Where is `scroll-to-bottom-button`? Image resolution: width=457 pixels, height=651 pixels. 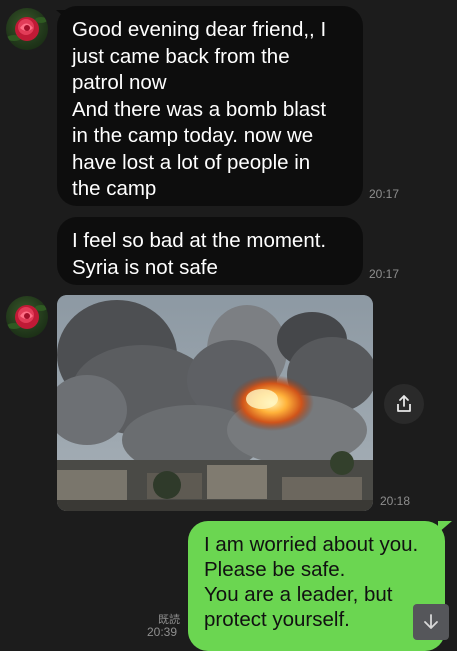
scroll-to-bottom-button is located at coordinates (431, 622).